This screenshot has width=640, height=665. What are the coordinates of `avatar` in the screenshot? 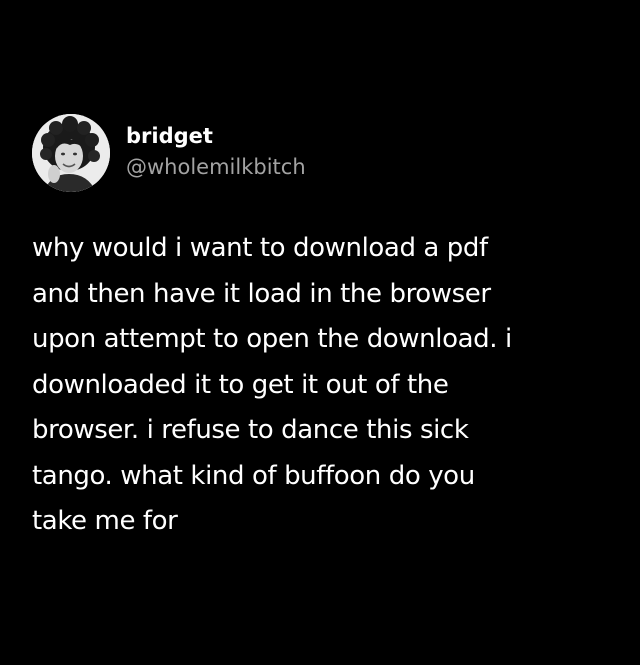 It's located at (71, 153).